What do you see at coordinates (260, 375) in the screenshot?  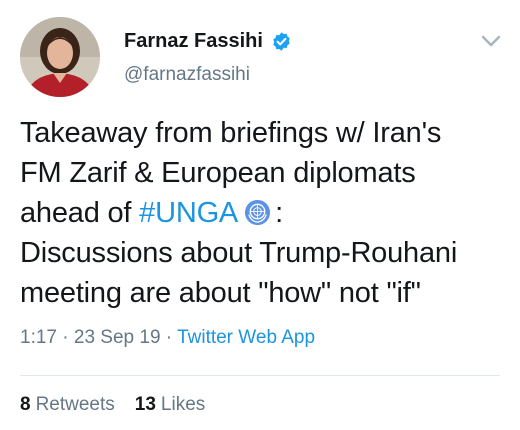 I see `divider` at bounding box center [260, 375].